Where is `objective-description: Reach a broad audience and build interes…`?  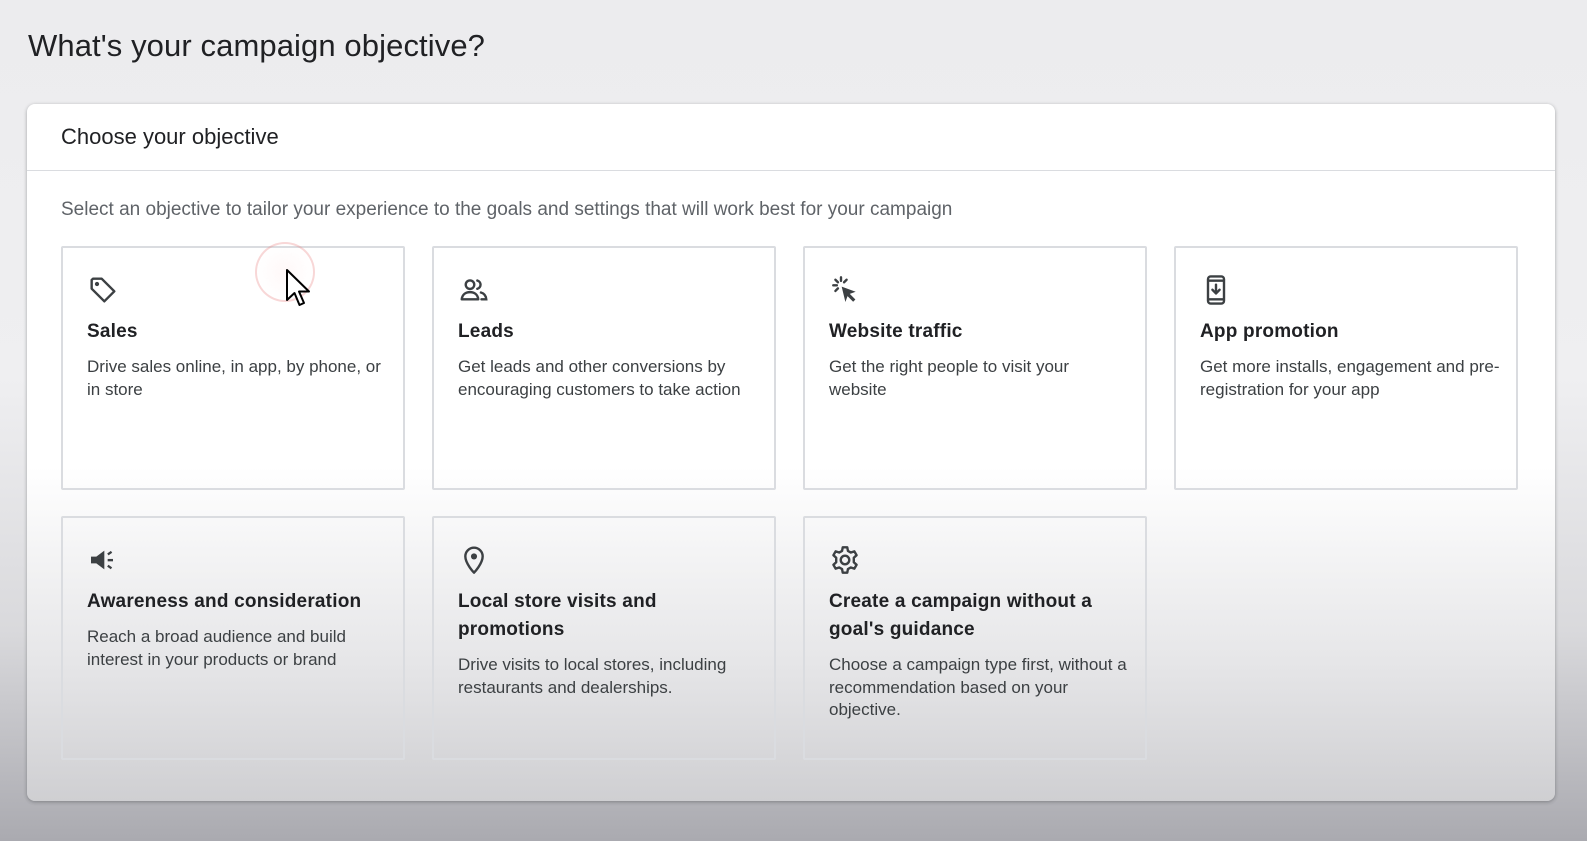
objective-description: Reach a broad audience and build interes… is located at coordinates (216, 648).